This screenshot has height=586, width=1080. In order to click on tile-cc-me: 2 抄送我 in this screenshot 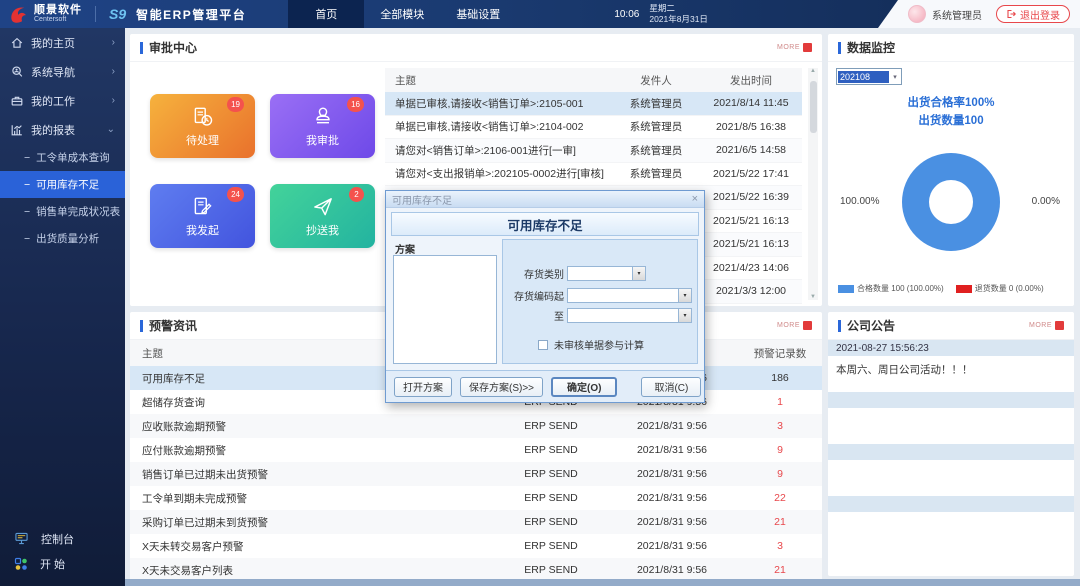, I will do `click(322, 216)`.